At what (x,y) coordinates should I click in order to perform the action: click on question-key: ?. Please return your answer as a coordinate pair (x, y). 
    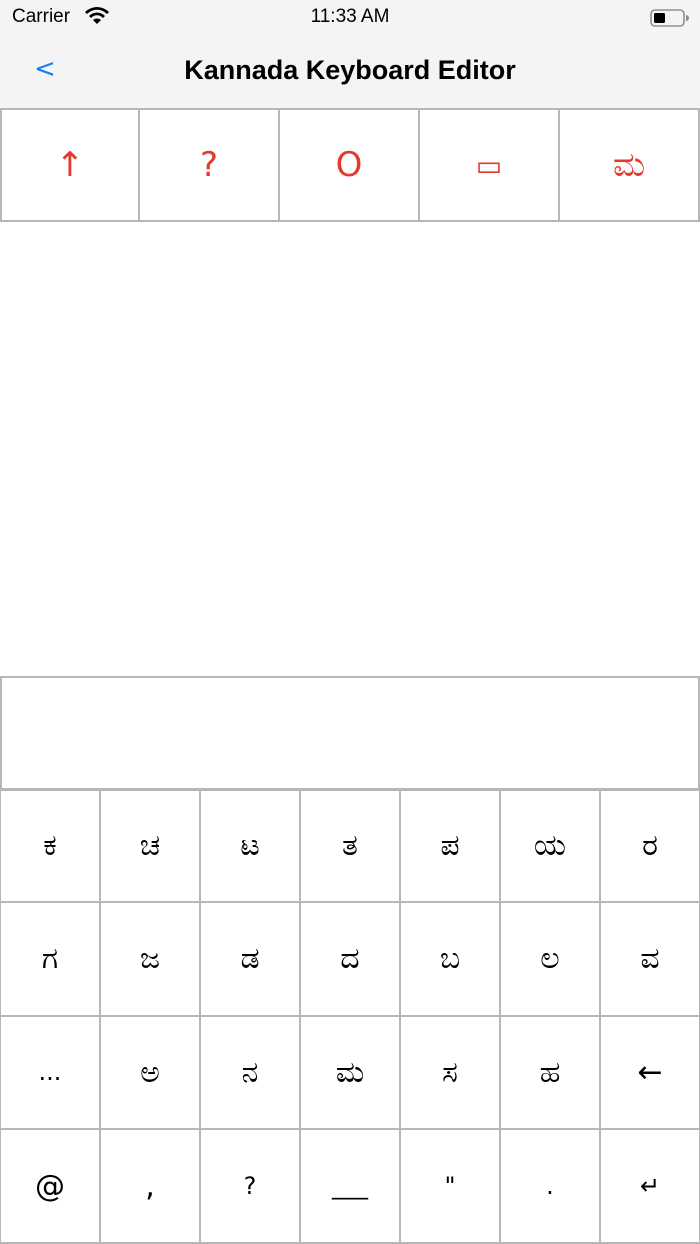
    Looking at the image, I should click on (251, 1187).